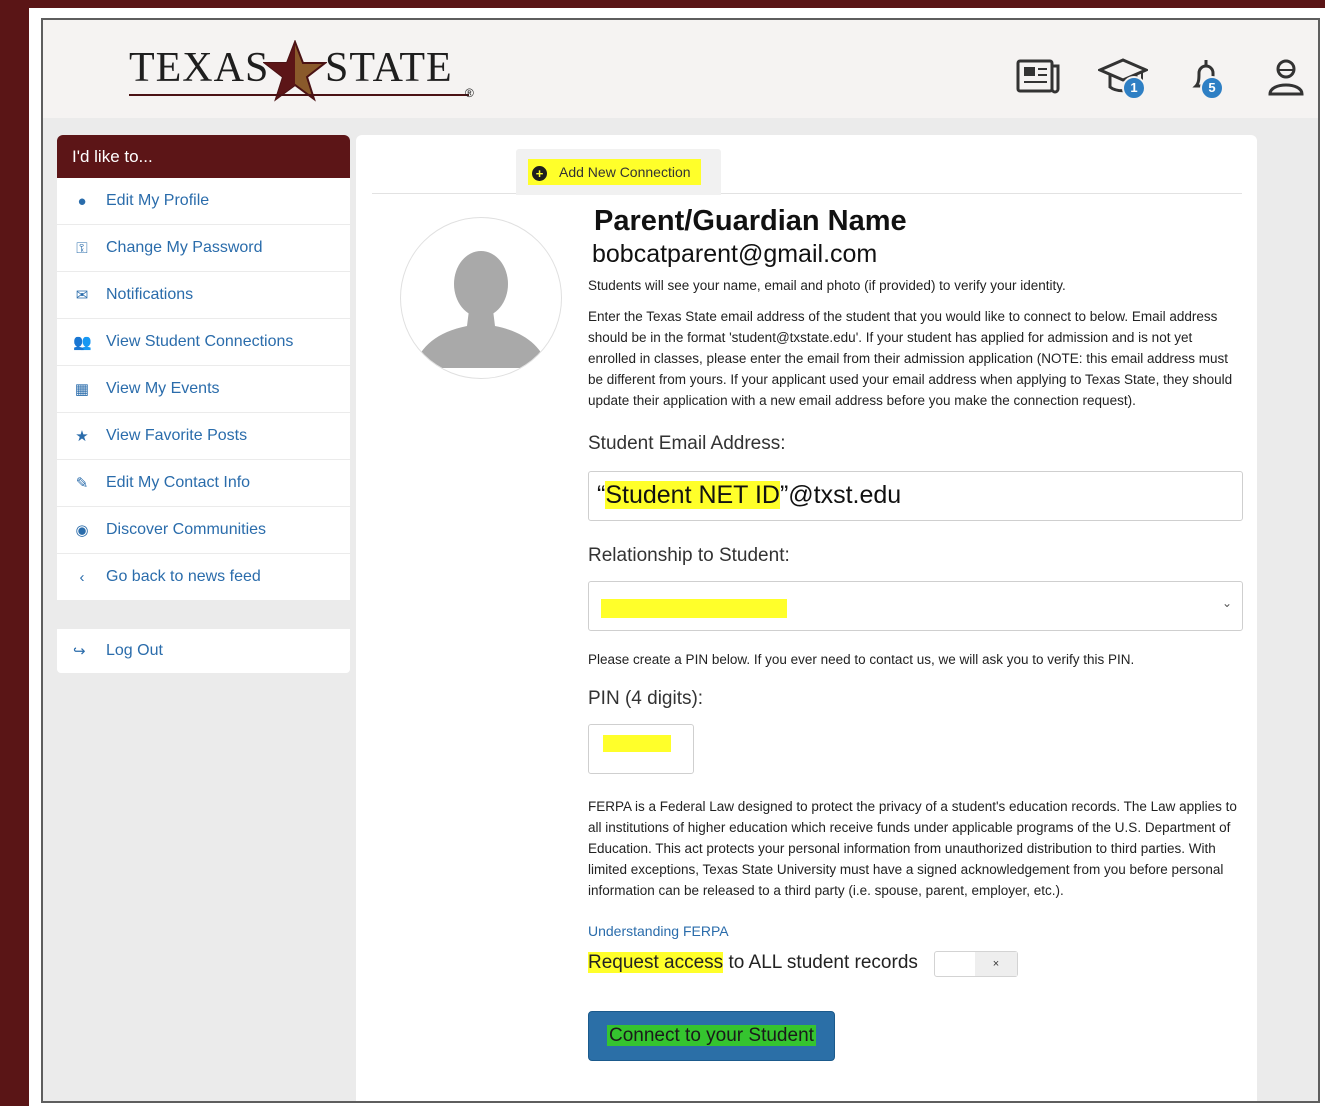 This screenshot has height=1106, width=1325. What do you see at coordinates (82, 201) in the screenshot?
I see `user-circle-icon: ●` at bounding box center [82, 201].